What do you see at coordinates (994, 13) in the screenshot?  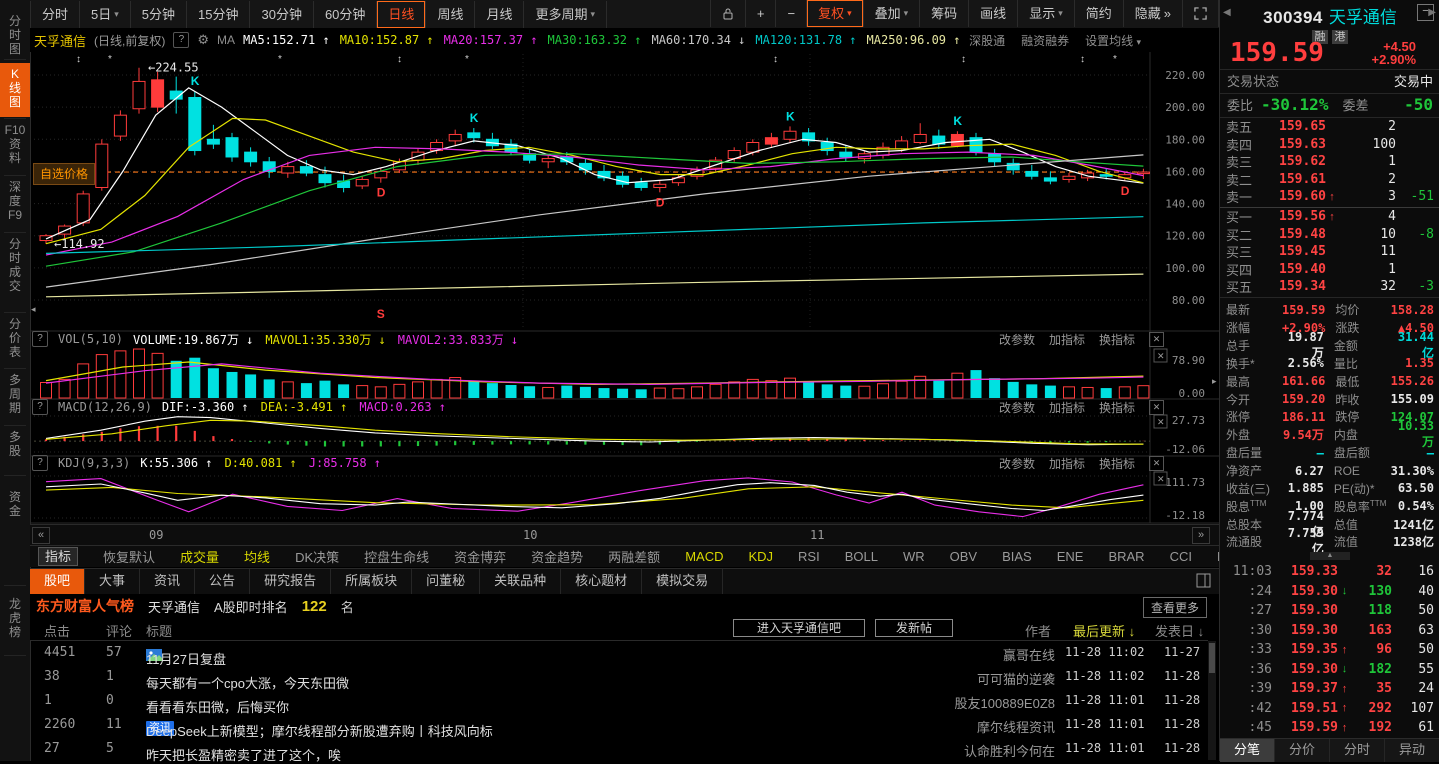 I see `tool-button-画线: 画线` at bounding box center [994, 13].